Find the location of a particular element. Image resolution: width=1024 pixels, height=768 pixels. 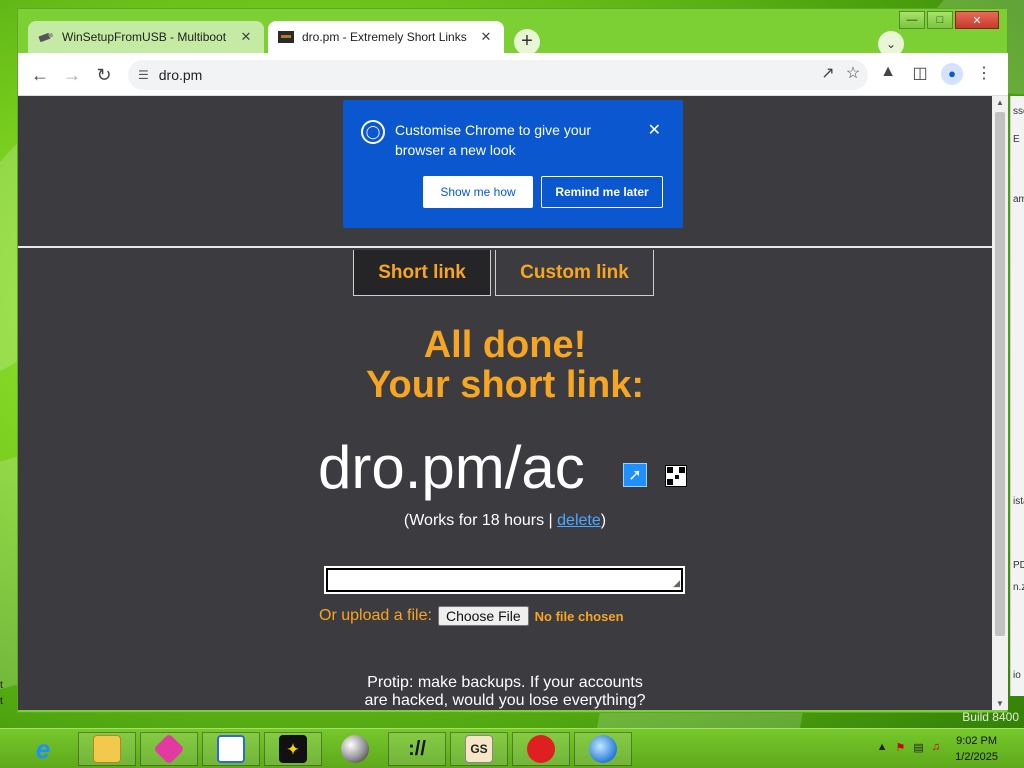

folder-icon is located at coordinates (107, 749).